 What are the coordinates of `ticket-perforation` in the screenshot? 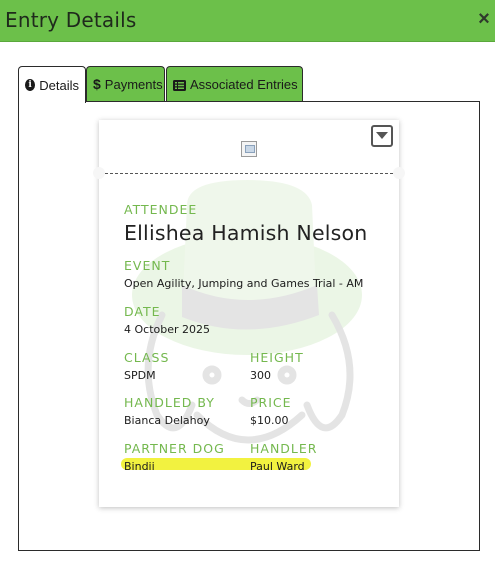 It's located at (249, 173).